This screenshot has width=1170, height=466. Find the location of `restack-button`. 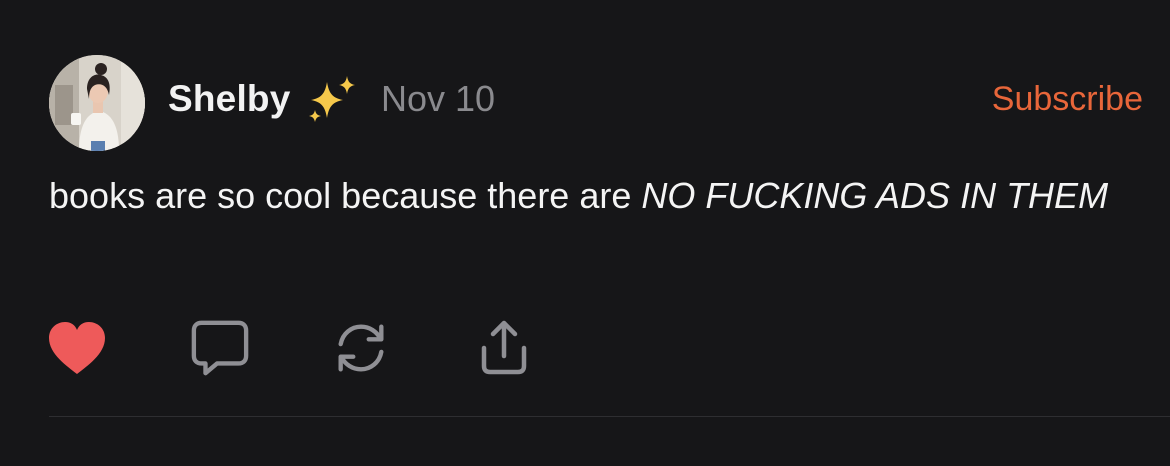

restack-button is located at coordinates (361, 348).